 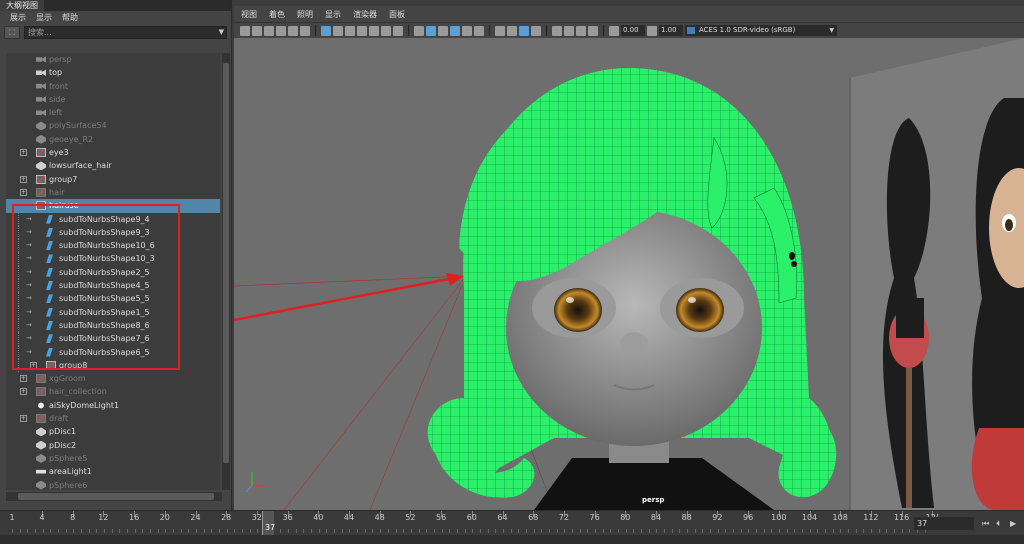 What do you see at coordinates (113, 418) in the screenshot?
I see `outliner-item: + draft` at bounding box center [113, 418].